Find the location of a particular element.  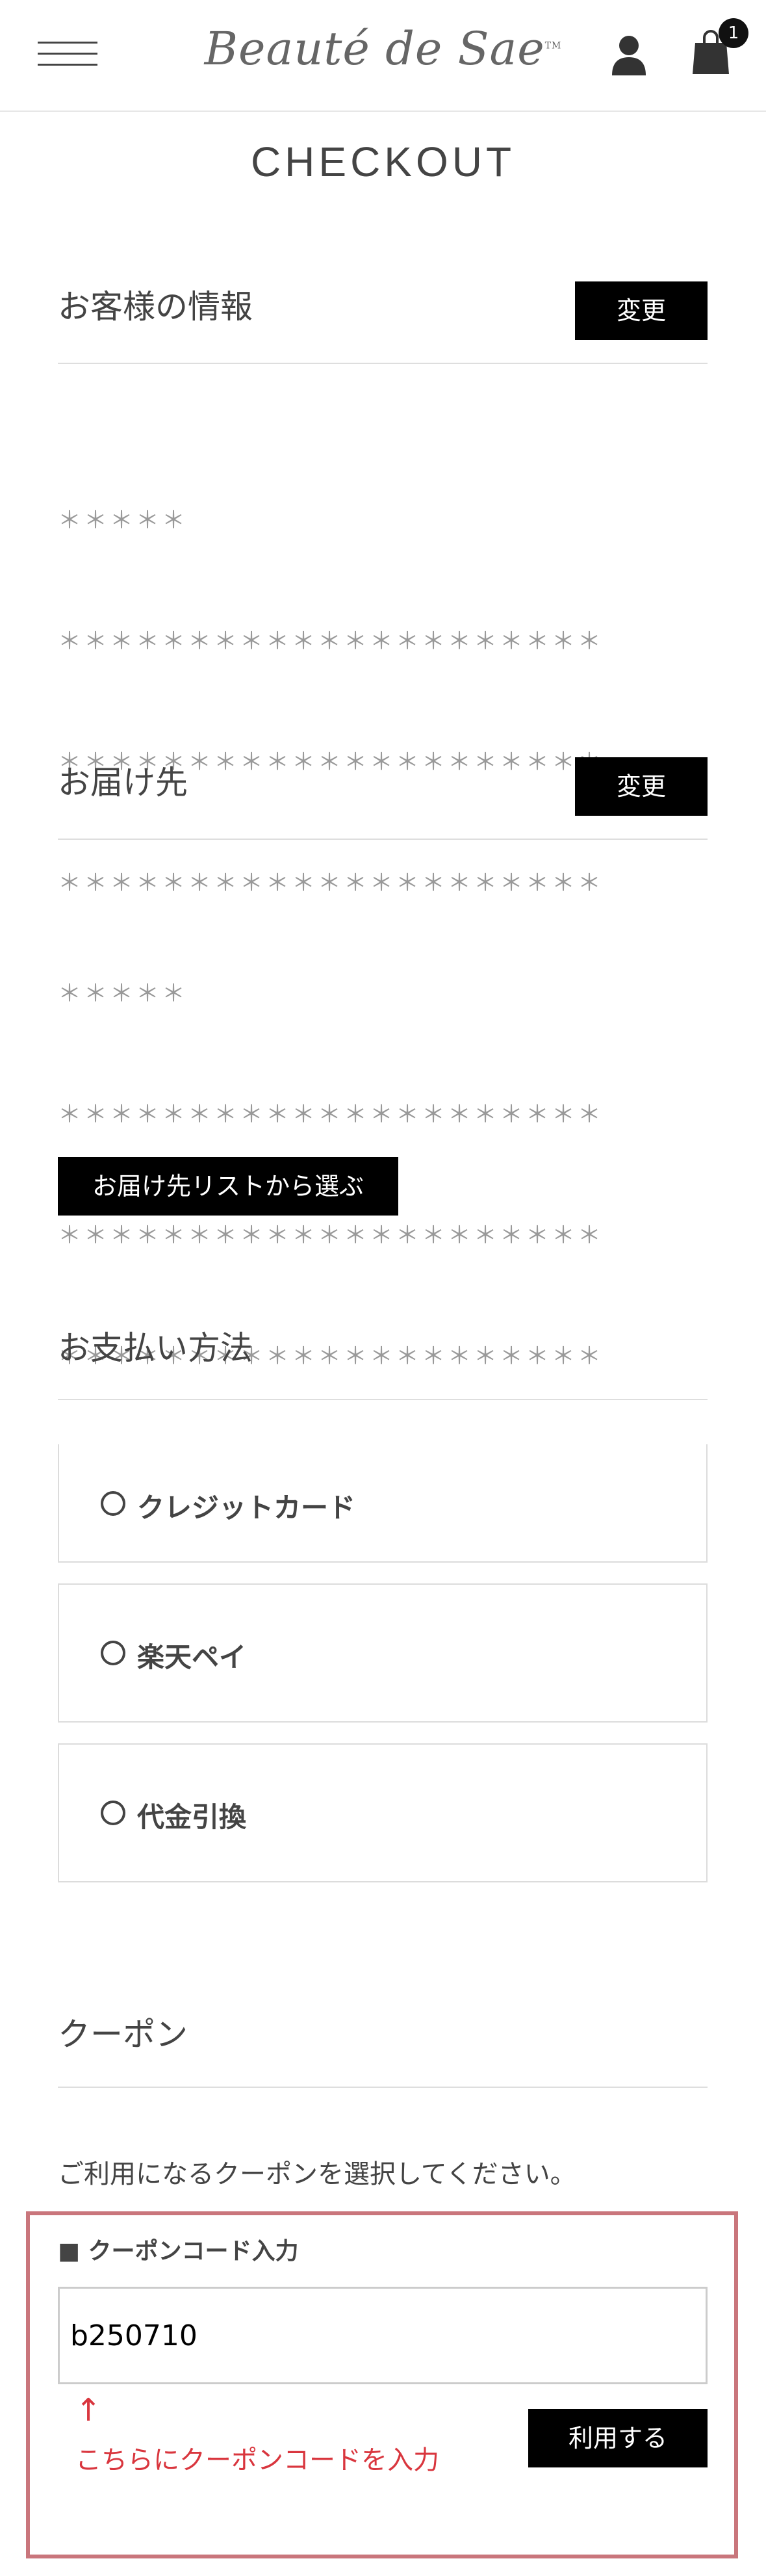

payment-option-label: クレジットカード is located at coordinates (247, 1508).